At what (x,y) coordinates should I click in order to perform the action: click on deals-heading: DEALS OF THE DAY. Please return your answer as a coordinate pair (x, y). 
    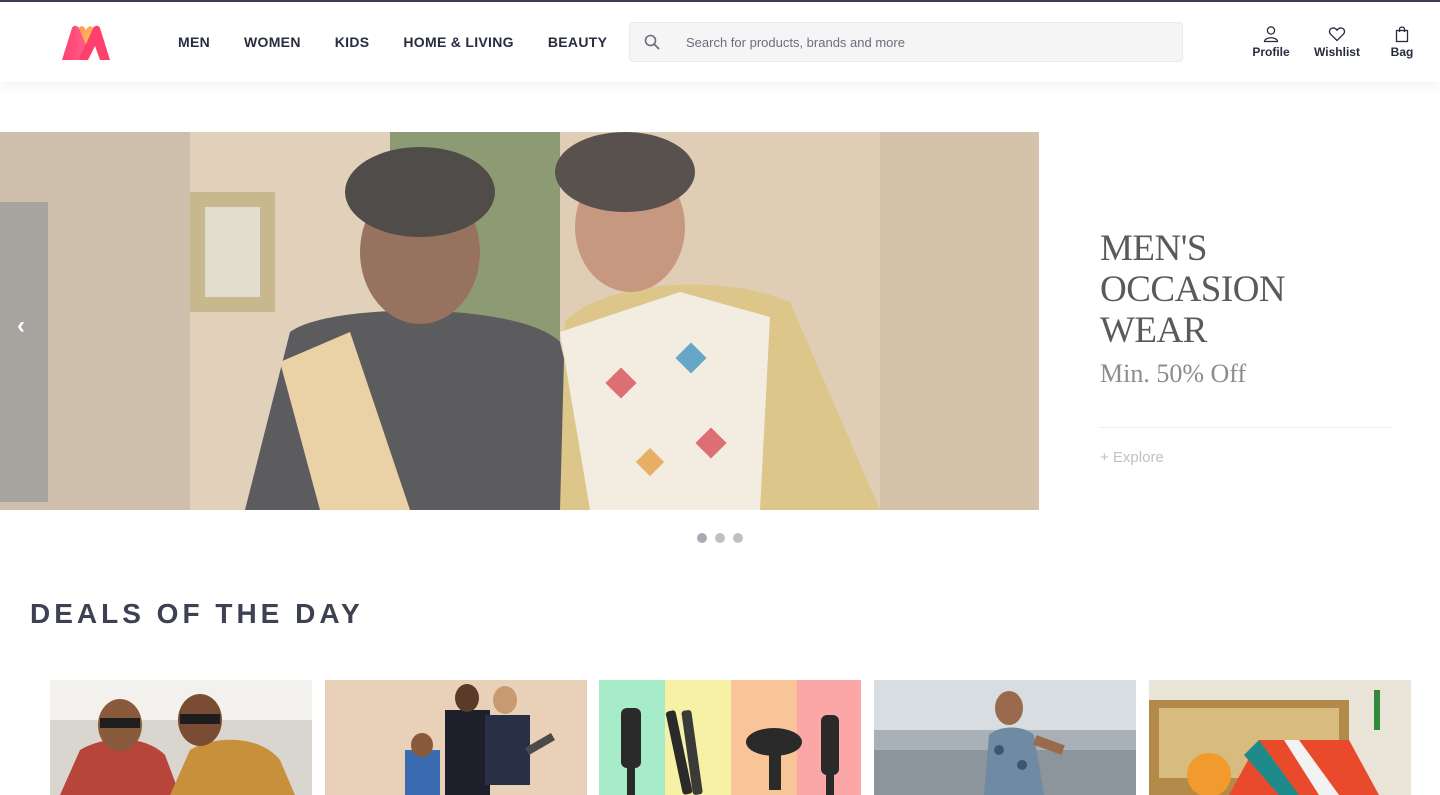
    Looking at the image, I should click on (197, 613).